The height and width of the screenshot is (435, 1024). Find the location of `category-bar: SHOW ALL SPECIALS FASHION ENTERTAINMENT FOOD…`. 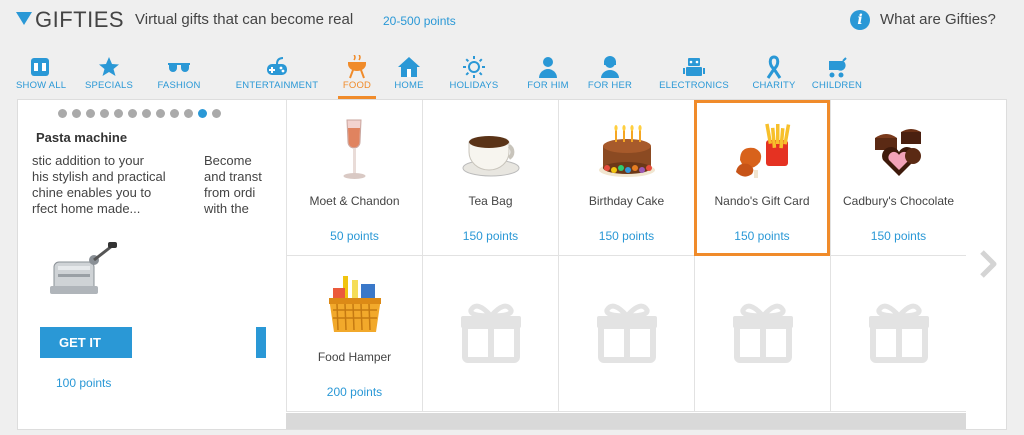

category-bar: SHOW ALL SPECIALS FASHION ENTERTAINMENT FOOD… is located at coordinates (511, 71).